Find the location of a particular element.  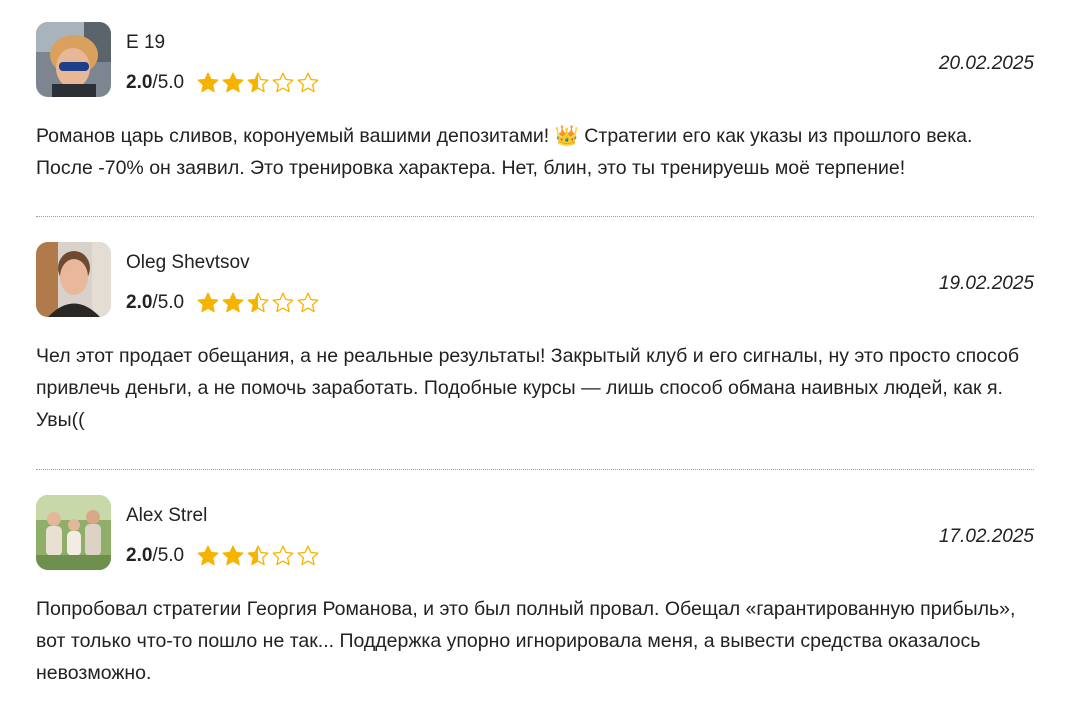

review-author: Alex Strel is located at coordinates (167, 515).